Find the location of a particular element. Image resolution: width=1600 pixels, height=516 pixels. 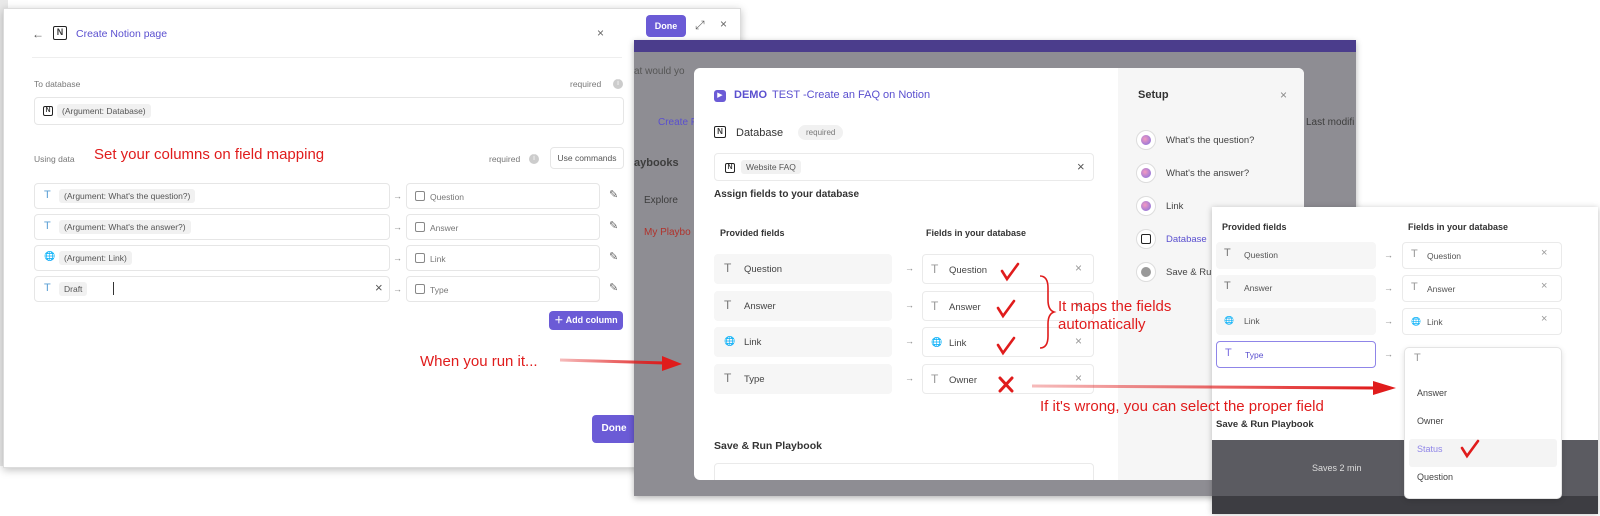

dropdown-option: Status is located at coordinates (1430, 449).